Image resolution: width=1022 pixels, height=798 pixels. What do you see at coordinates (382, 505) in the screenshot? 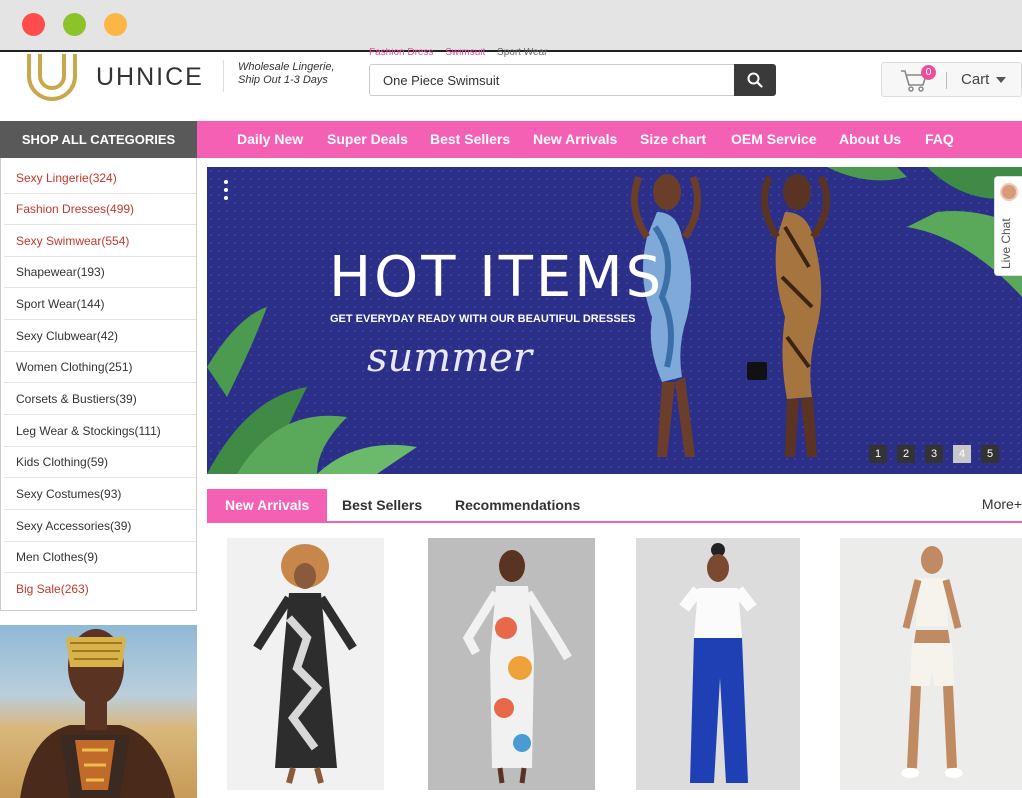
I see `tab-best-sellers: Best Sellers` at bounding box center [382, 505].